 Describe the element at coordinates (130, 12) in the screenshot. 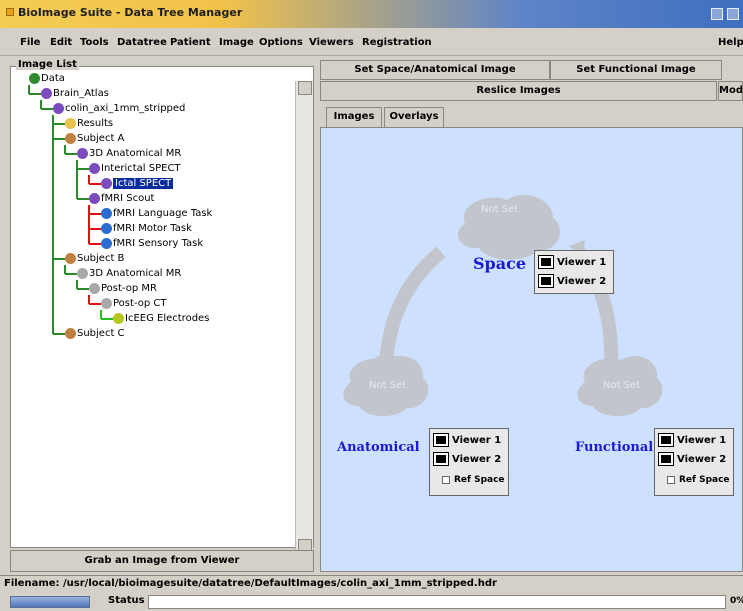

I see `window-title: BioImage Suite - Data Tree Manager` at that location.